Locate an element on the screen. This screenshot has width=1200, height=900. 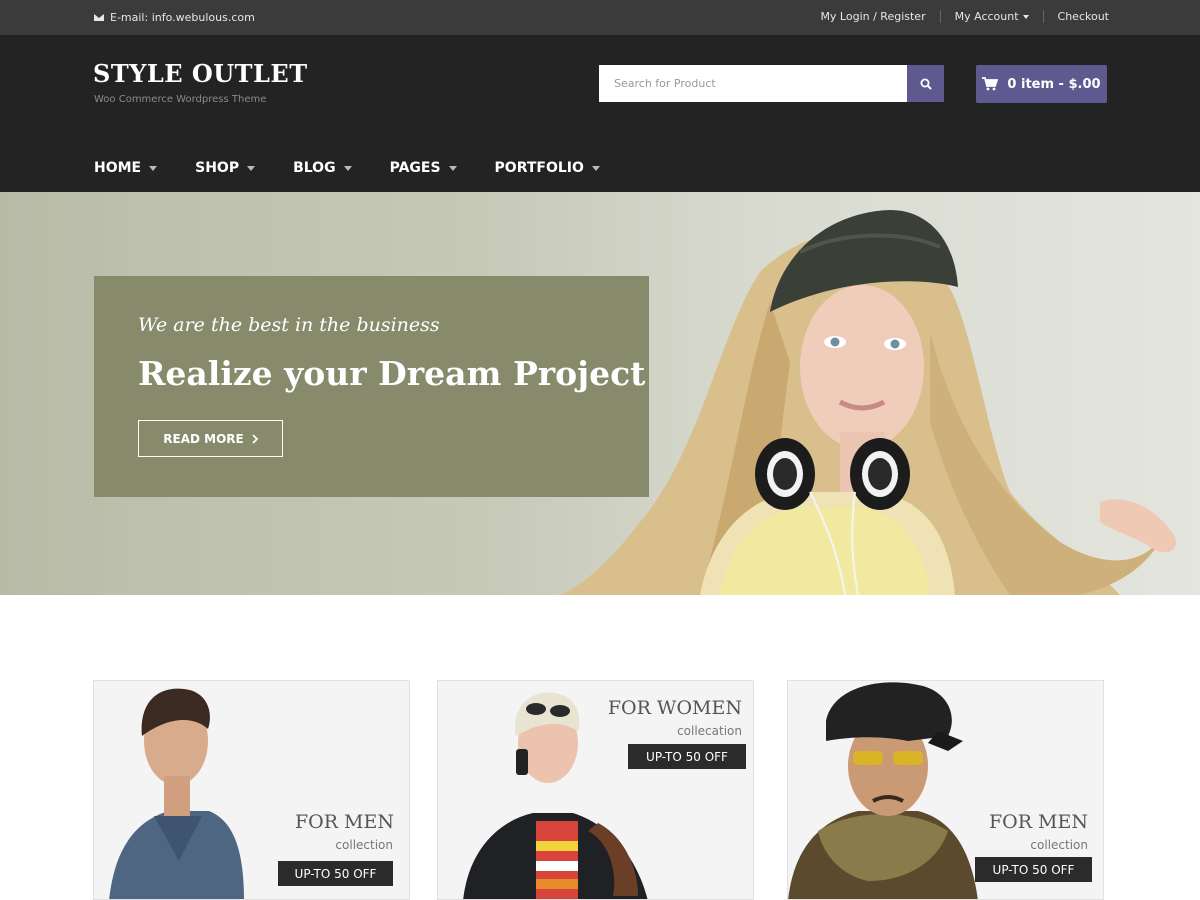
nav-blog: BLOG is located at coordinates (322, 168).